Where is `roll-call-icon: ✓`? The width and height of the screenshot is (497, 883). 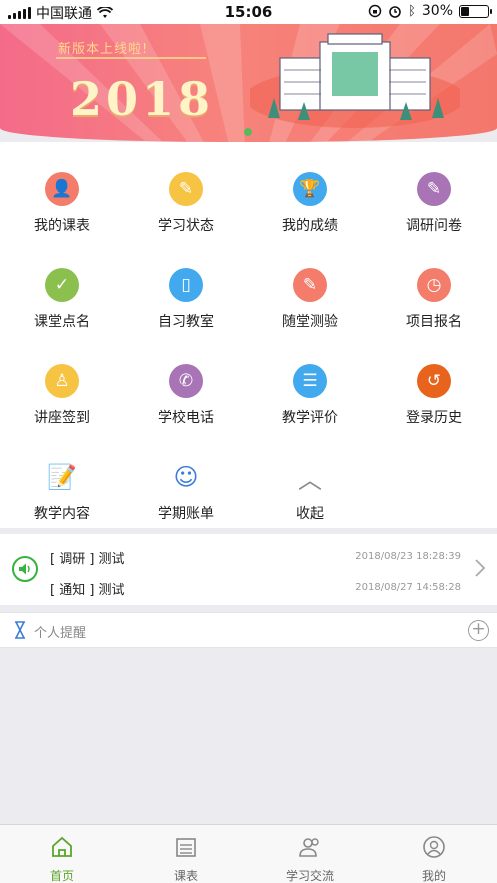 roll-call-icon: ✓ is located at coordinates (62, 285).